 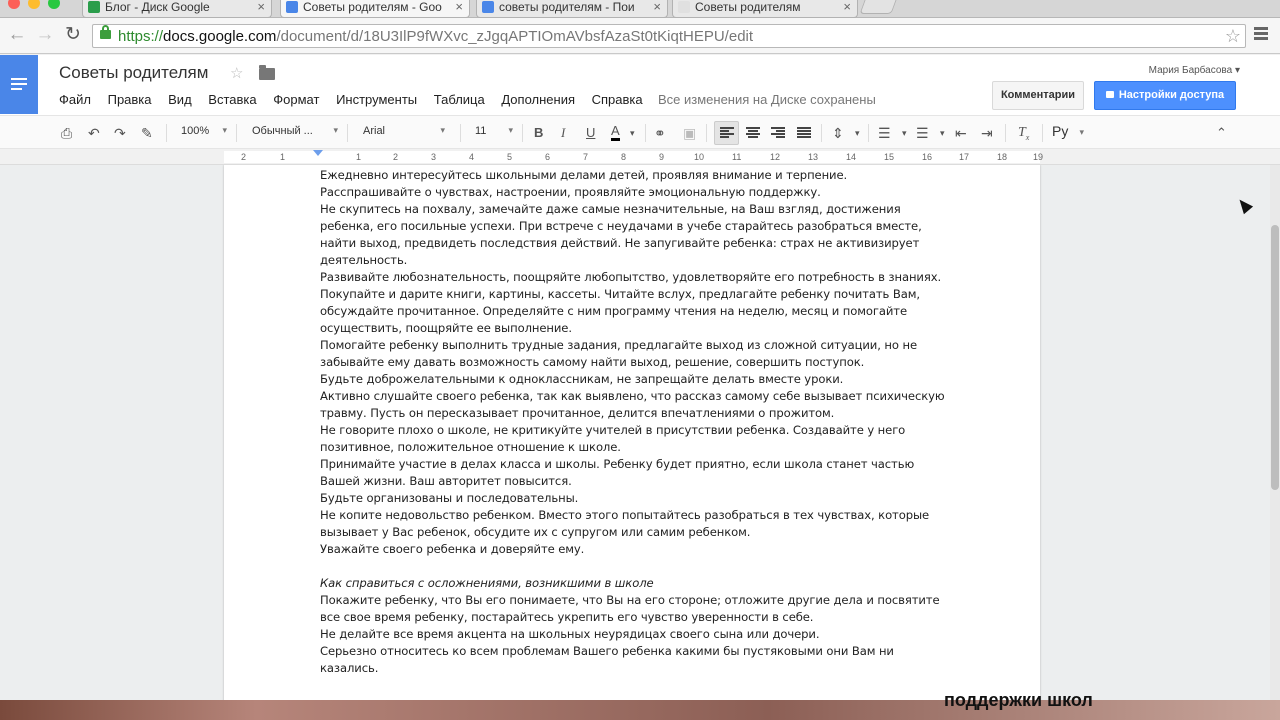 I want to click on align-left-icon, so click(x=727, y=132).